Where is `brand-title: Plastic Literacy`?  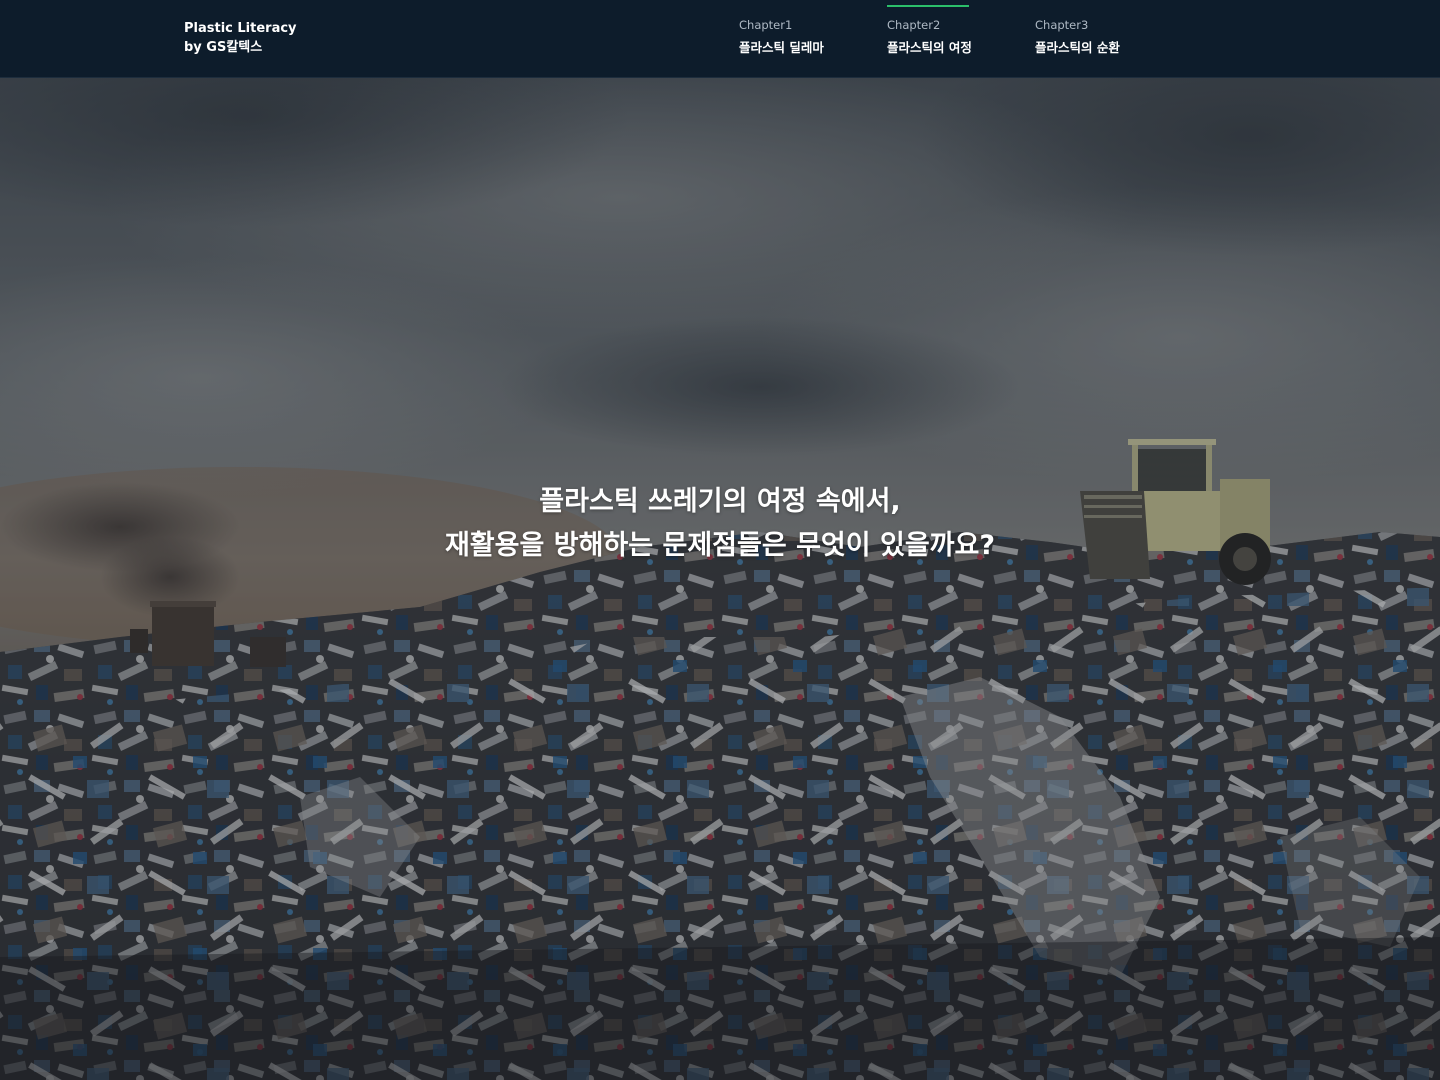
brand-title: Plastic Literacy is located at coordinates (240, 28).